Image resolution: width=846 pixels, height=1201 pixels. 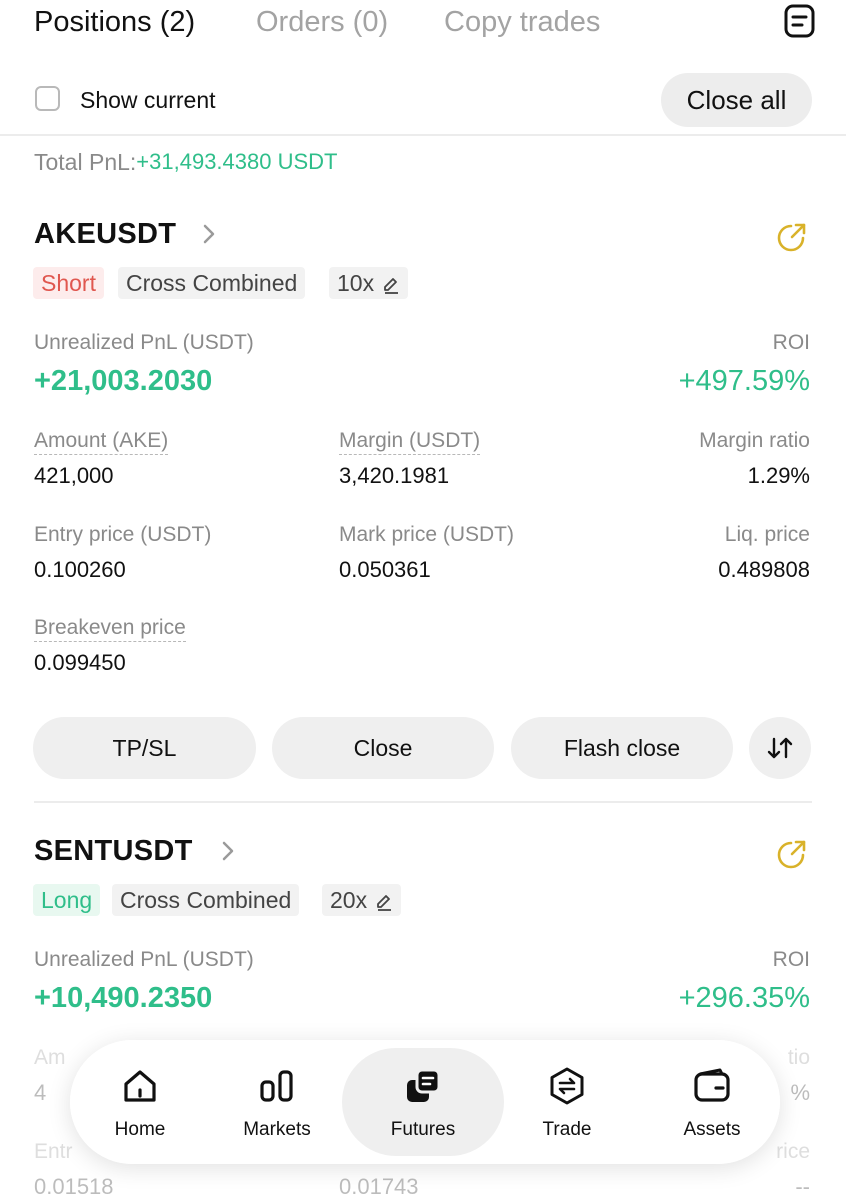 I want to click on breakeven-price-value: 0.099450, so click(x=80, y=662).